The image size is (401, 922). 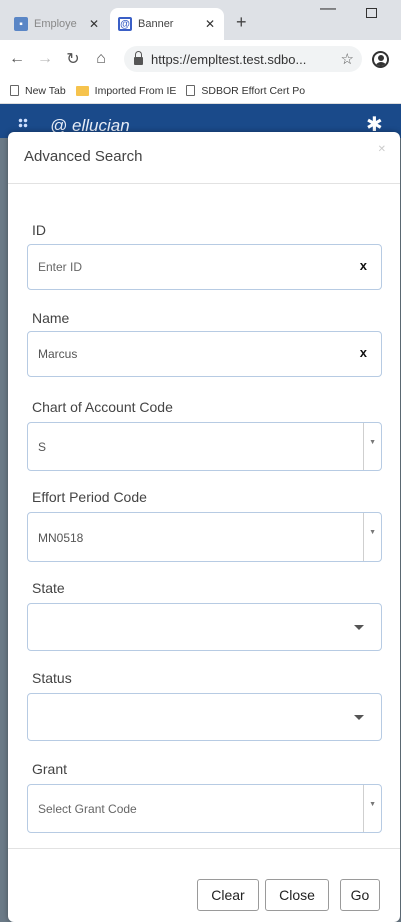 What do you see at coordinates (371, 13) in the screenshot?
I see `maximize-icon` at bounding box center [371, 13].